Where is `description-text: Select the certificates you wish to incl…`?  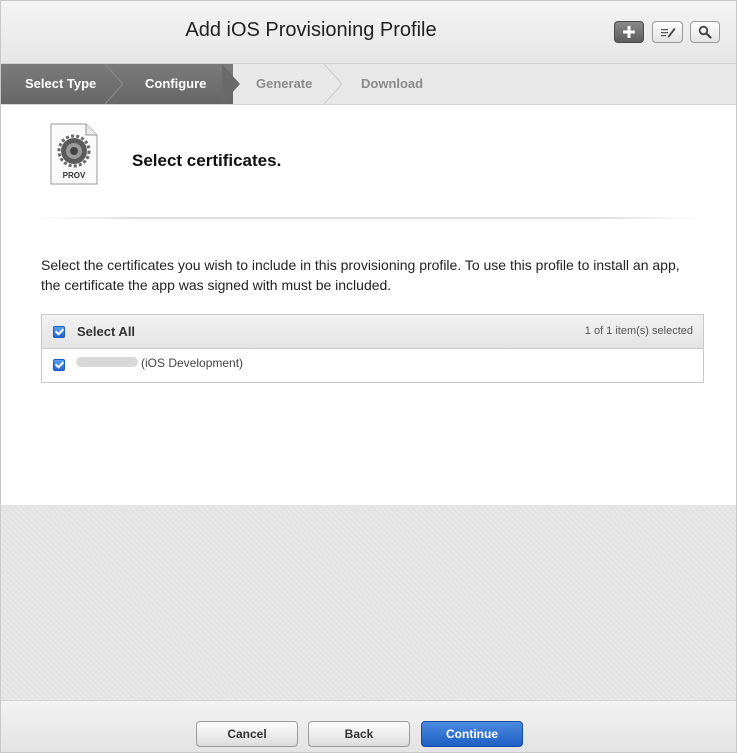
description-text: Select the certificates you wish to incl… is located at coordinates (360, 275).